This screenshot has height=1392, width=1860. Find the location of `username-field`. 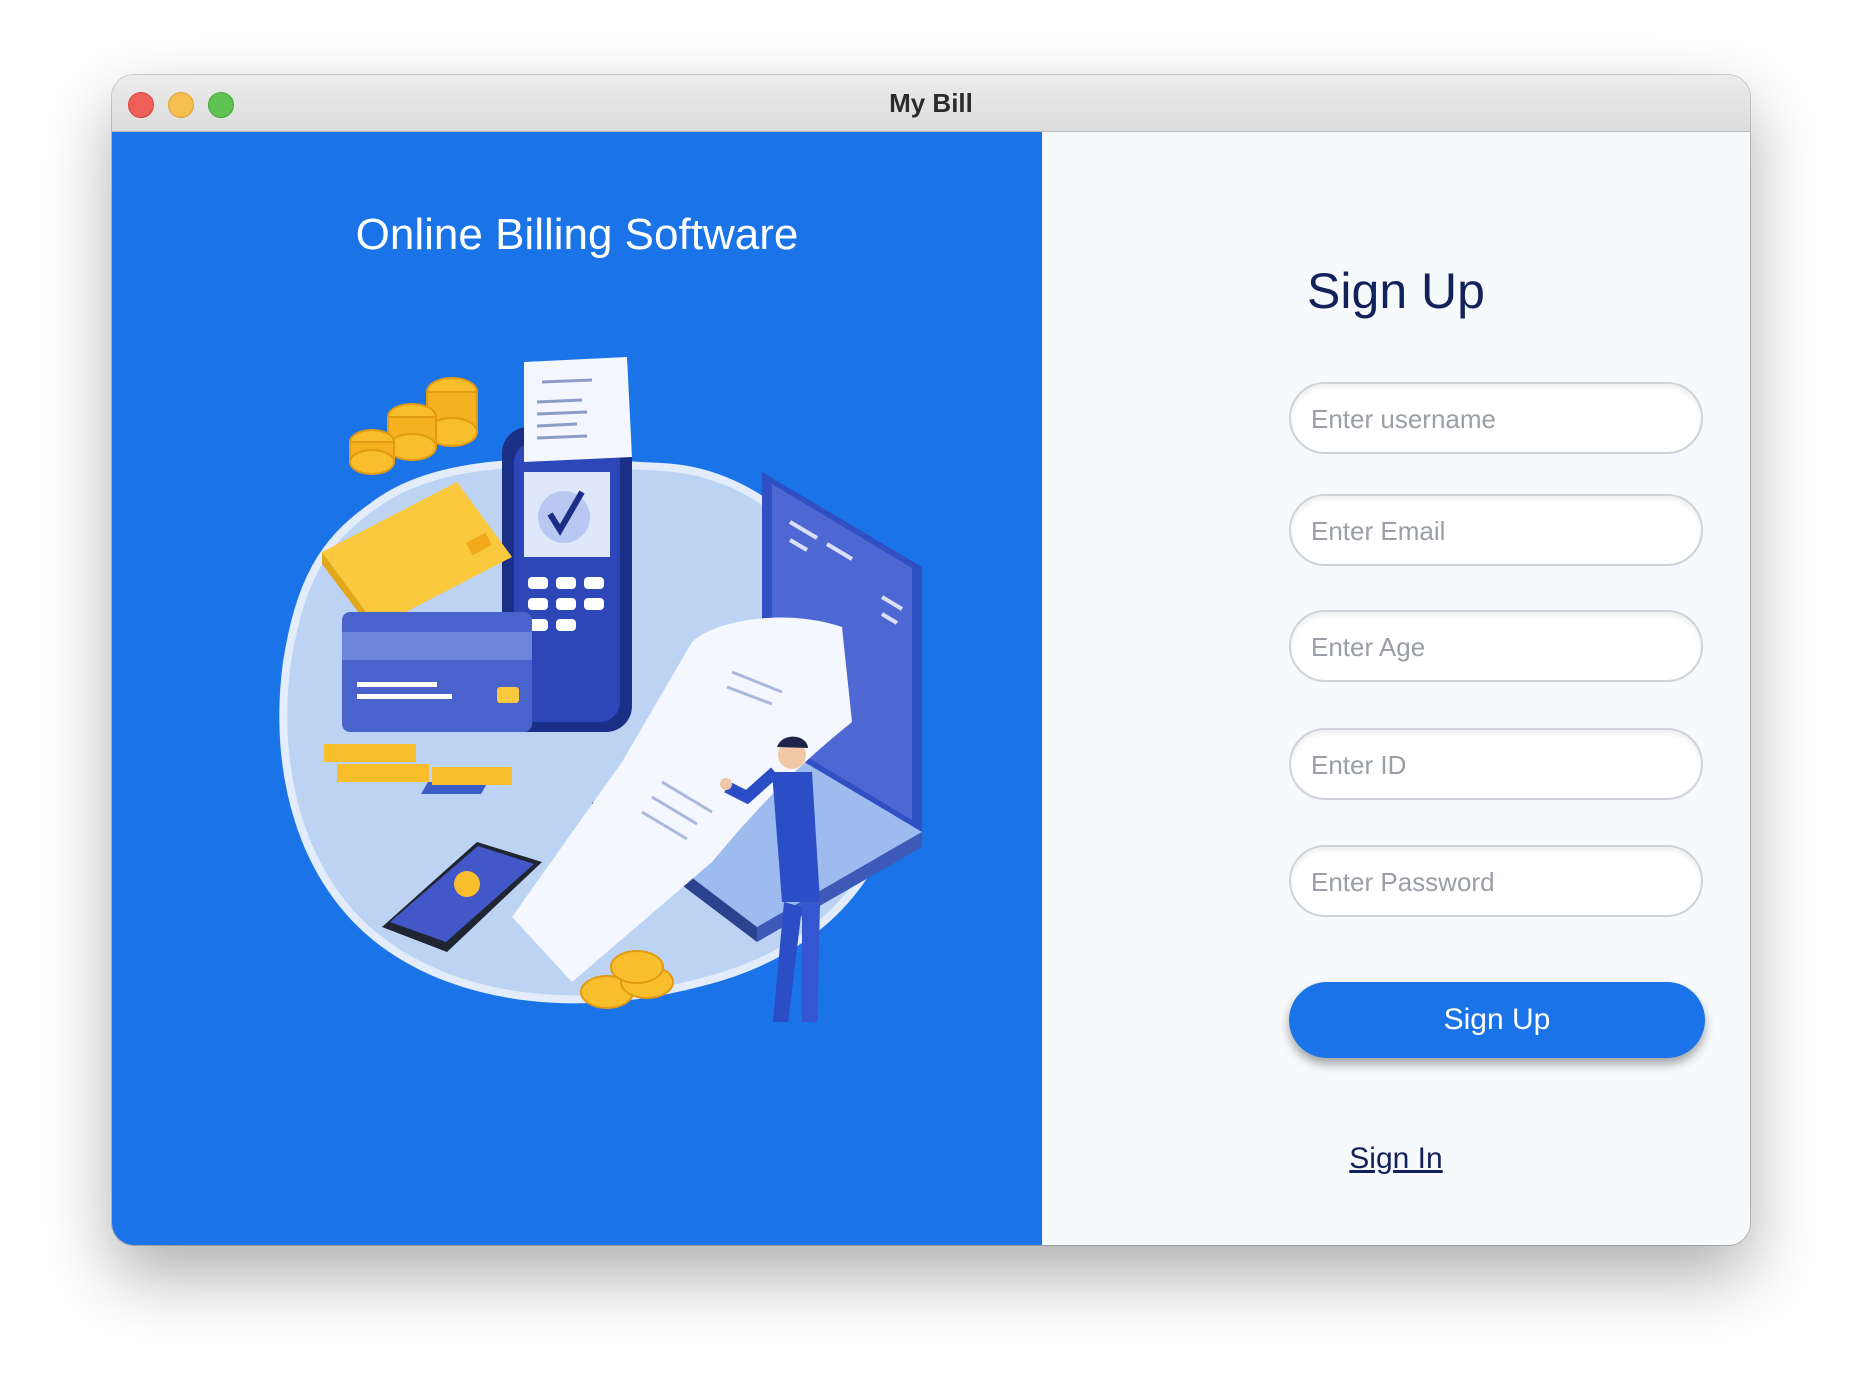

username-field is located at coordinates (1496, 418).